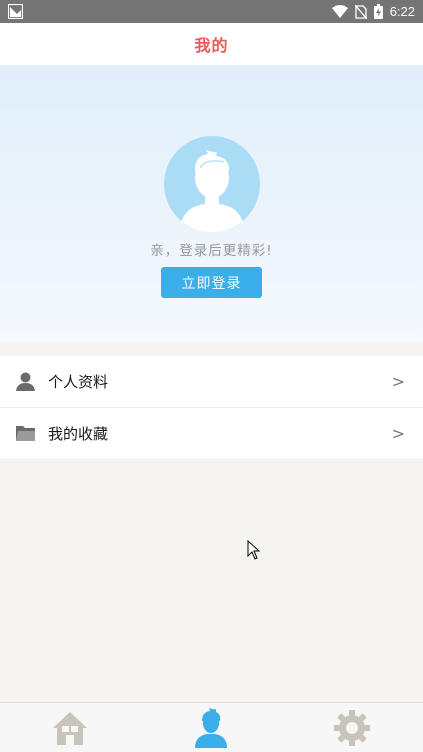 The height and width of the screenshot is (752, 423). I want to click on mouse-cursor-icon, so click(254, 550).